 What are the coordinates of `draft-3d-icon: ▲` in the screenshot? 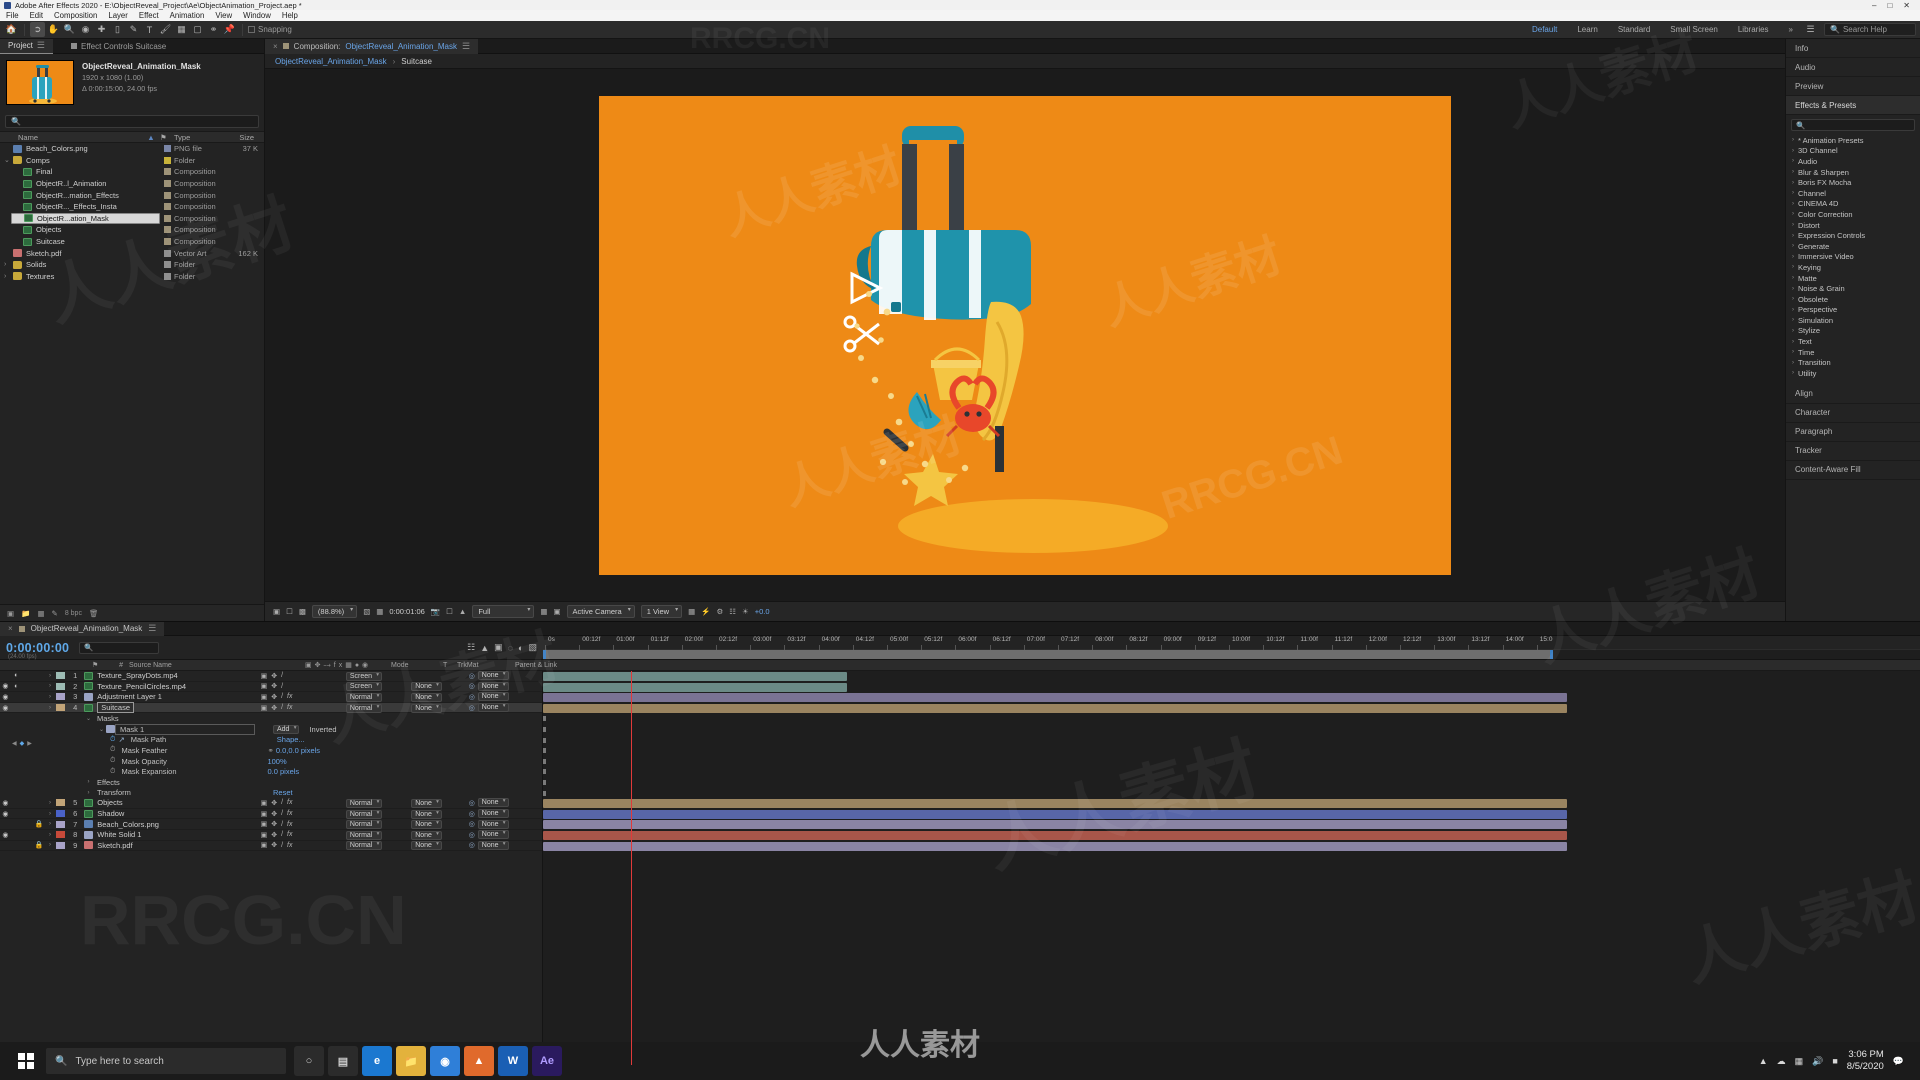 It's located at (484, 648).